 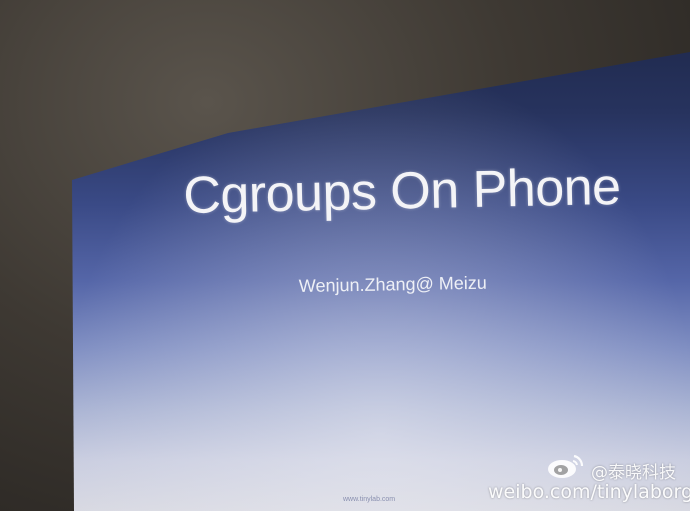 What do you see at coordinates (566, 466) in the screenshot?
I see `weibo-logo-icon` at bounding box center [566, 466].